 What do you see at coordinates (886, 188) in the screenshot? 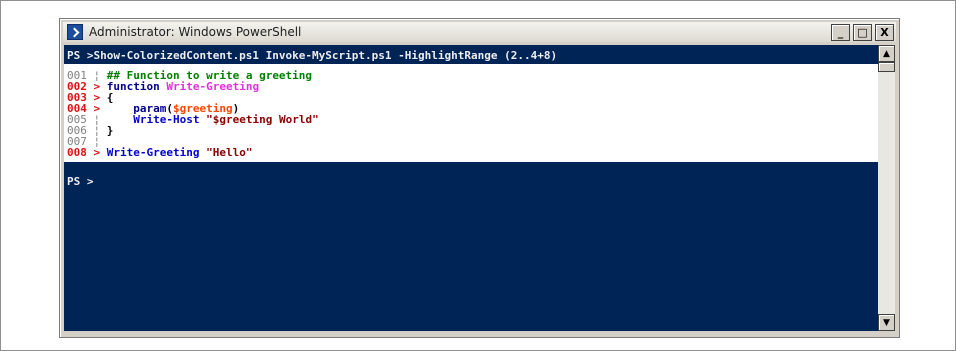
I see `vertical-scrollbar: ▲ ▼` at bounding box center [886, 188].